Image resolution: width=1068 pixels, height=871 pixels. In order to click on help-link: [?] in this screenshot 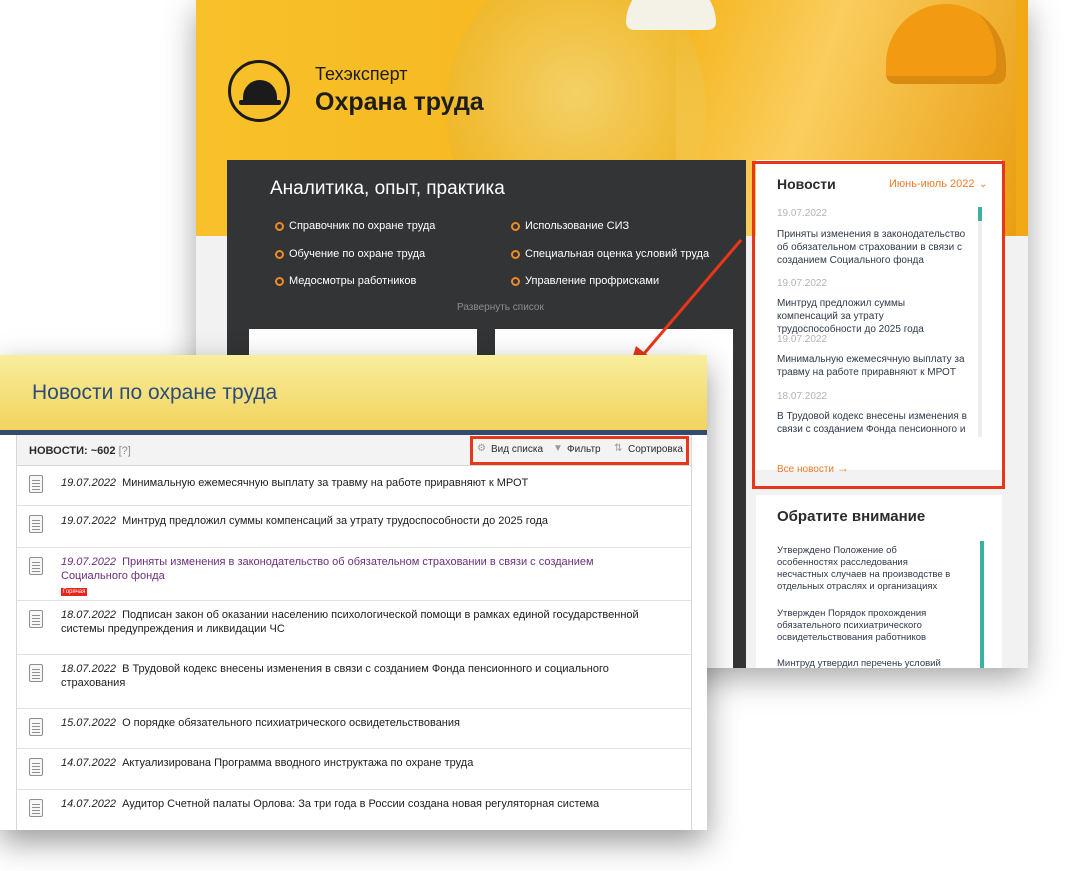, I will do `click(125, 451)`.